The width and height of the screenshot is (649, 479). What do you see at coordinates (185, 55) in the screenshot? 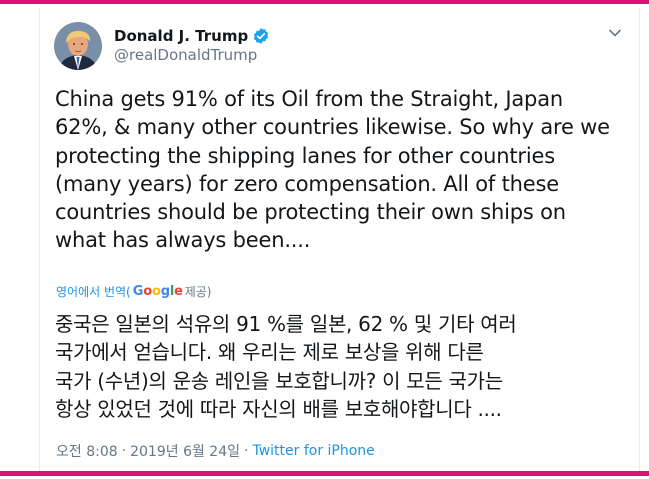
I see `author-handle: @realDonaldTrump` at bounding box center [185, 55].